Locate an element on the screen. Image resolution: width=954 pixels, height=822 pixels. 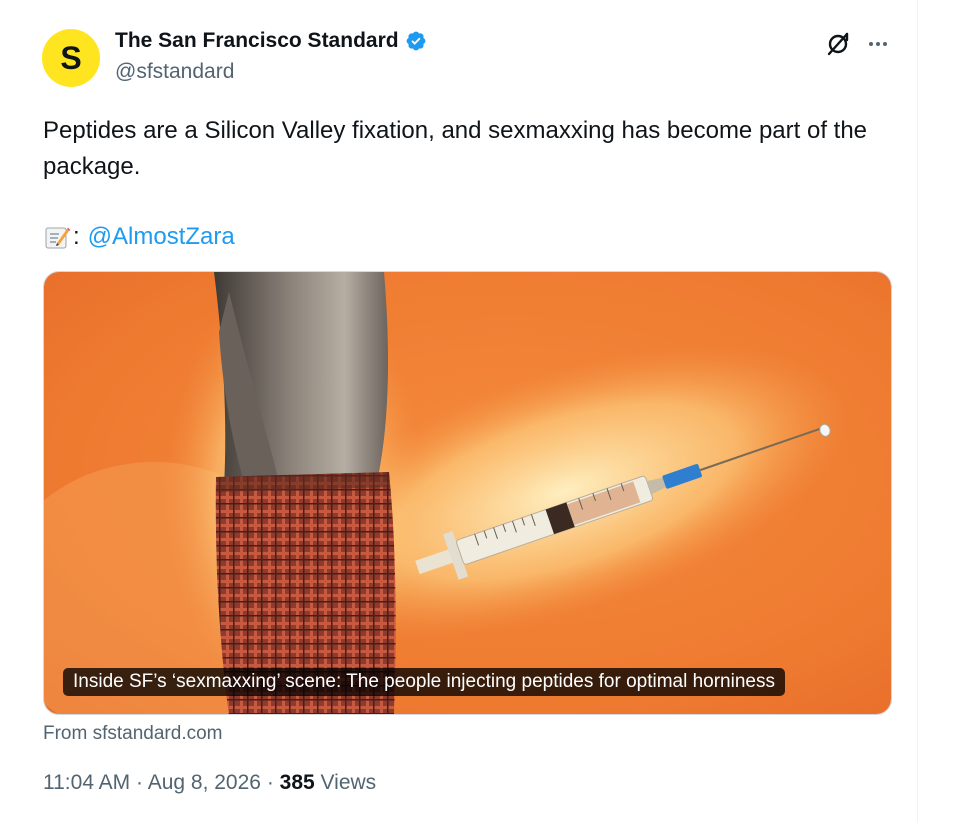
views-count: 385 is located at coordinates (297, 782).